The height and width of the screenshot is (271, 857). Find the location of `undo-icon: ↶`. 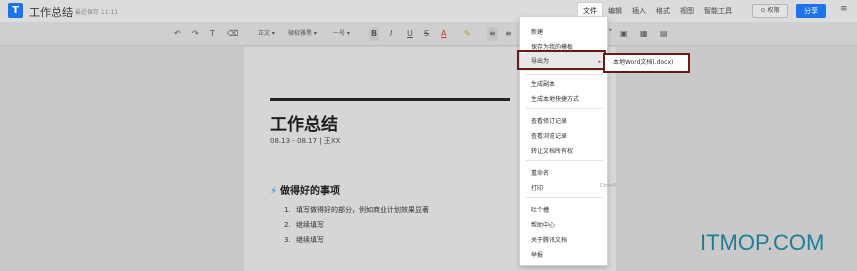

undo-icon: ↶ is located at coordinates (177, 34).